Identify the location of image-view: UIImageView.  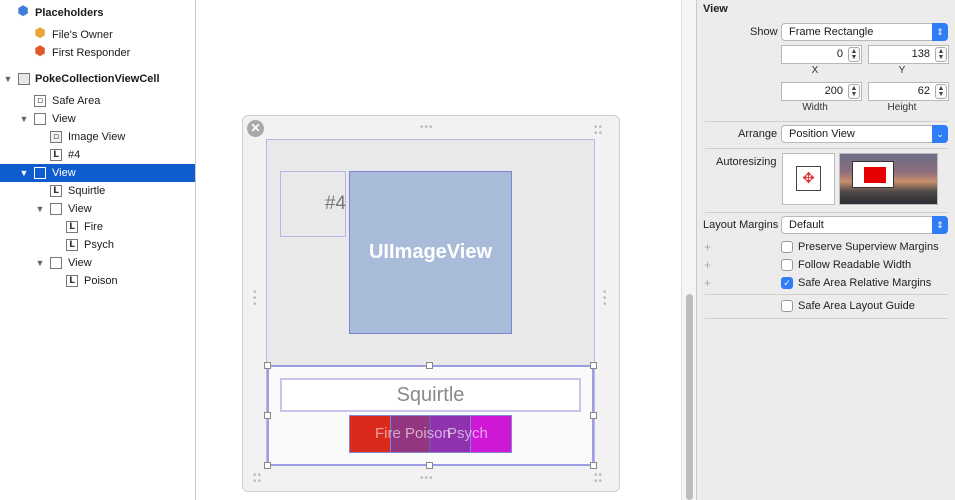
(430, 252).